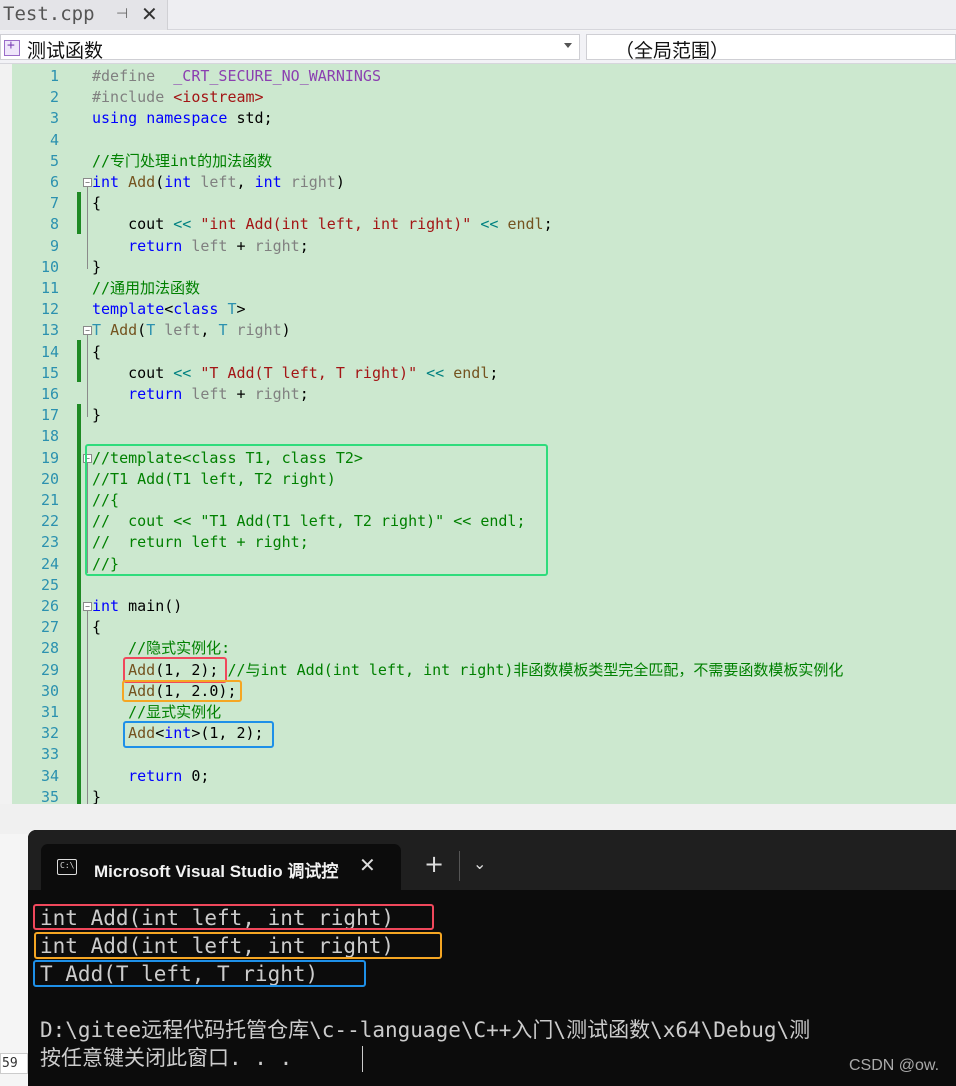  I want to click on line-number: 13, so click(49, 330).